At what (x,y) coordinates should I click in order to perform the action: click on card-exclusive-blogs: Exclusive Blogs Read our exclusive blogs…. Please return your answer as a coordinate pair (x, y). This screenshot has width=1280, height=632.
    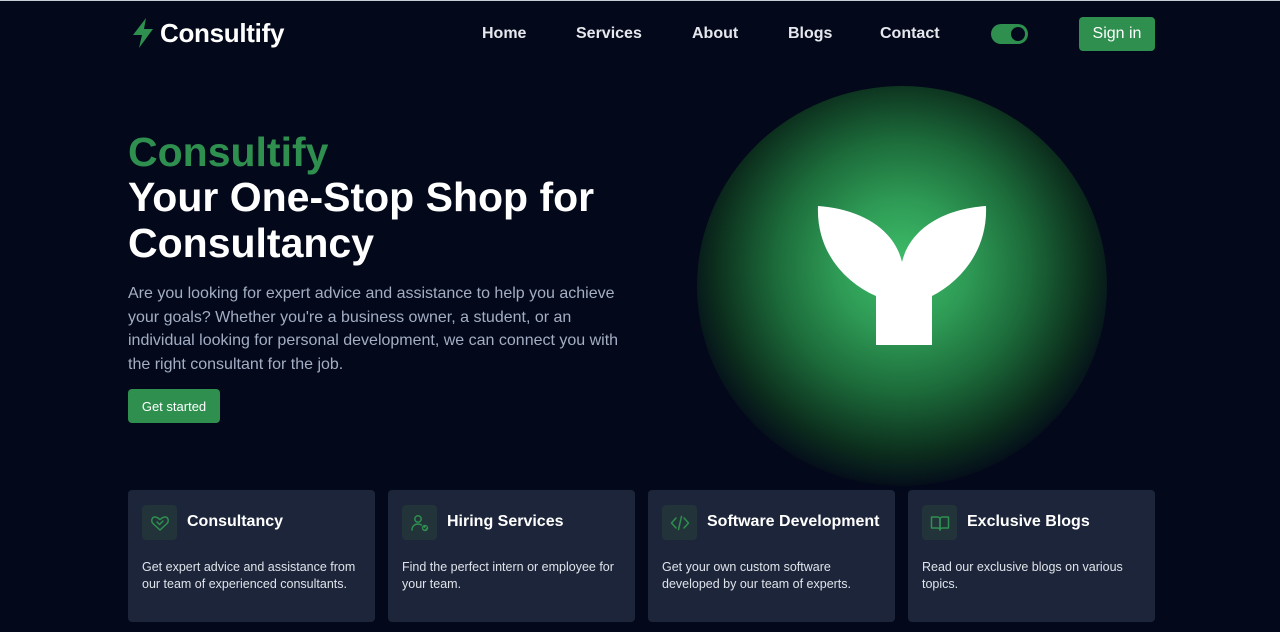
    Looking at the image, I should click on (1031, 556).